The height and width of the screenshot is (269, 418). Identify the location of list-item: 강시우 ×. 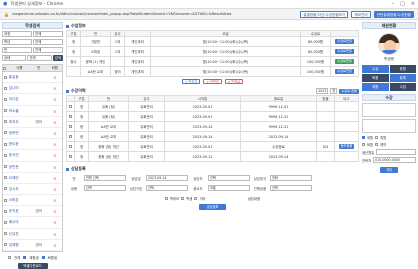
(32, 190).